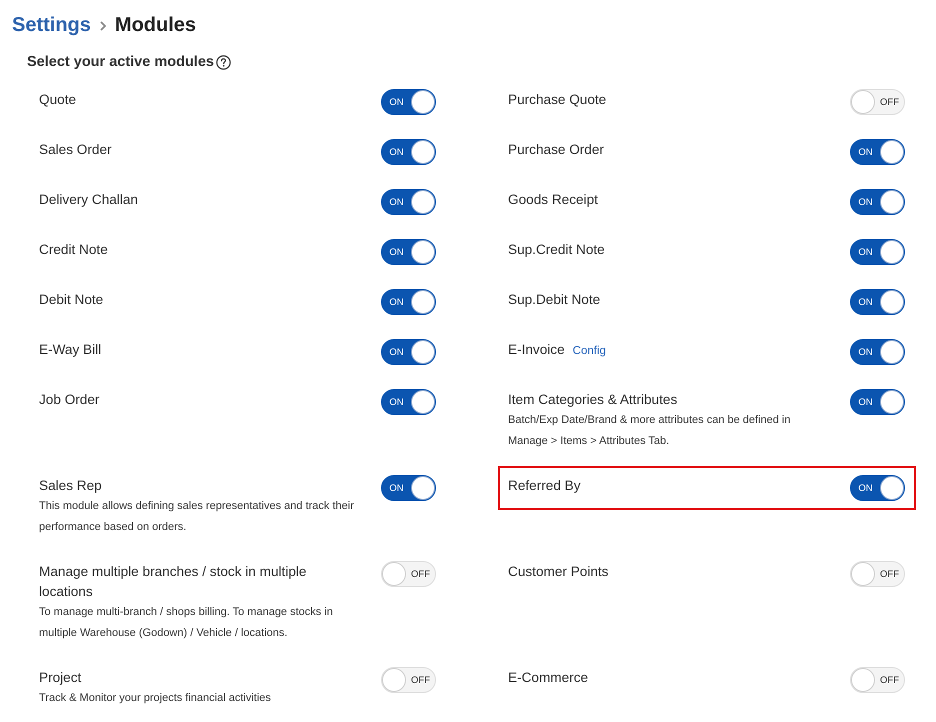 This screenshot has width=936, height=722. I want to click on module-description: To manage multi-branch / shops billing. To manage stocks in multiple Warehouse (Godown) / Vehicle / locations., so click(186, 622).